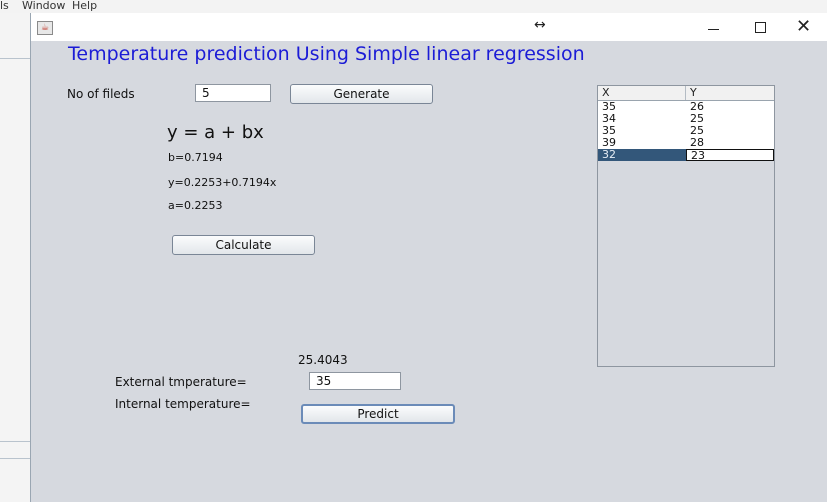  Describe the element at coordinates (730, 93) in the screenshot. I see `column-header-y: Y` at that location.